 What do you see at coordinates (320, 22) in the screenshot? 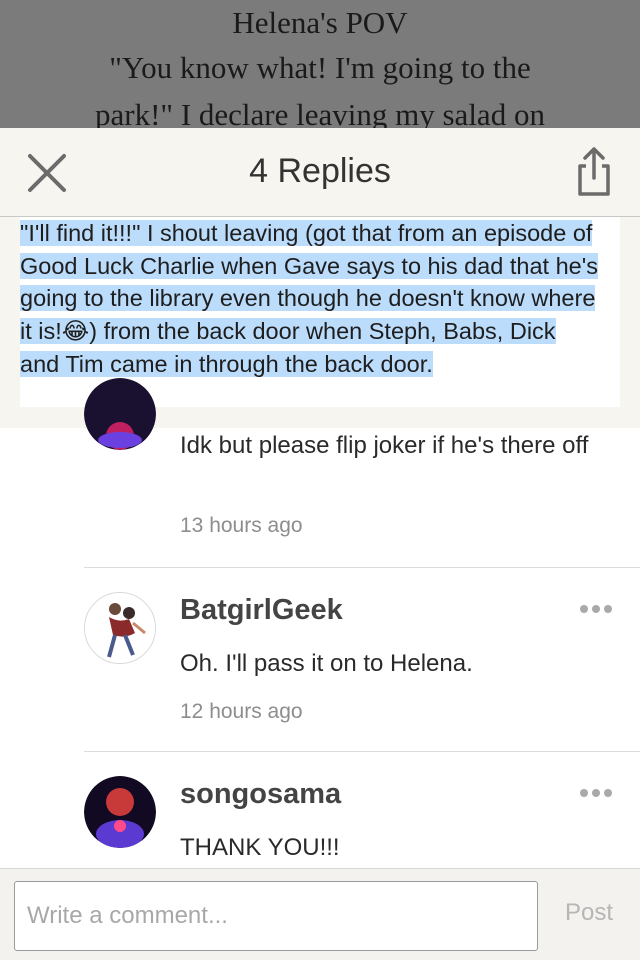
I see `story-pov-heading: Helena's POV` at bounding box center [320, 22].